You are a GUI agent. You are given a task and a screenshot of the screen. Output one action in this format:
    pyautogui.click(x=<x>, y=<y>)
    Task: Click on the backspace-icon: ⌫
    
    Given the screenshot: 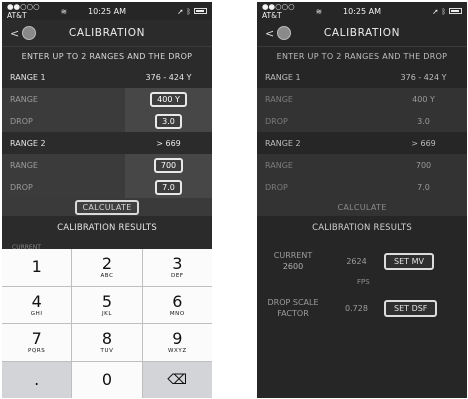 What is the action you would take?
    pyautogui.click(x=177, y=379)
    